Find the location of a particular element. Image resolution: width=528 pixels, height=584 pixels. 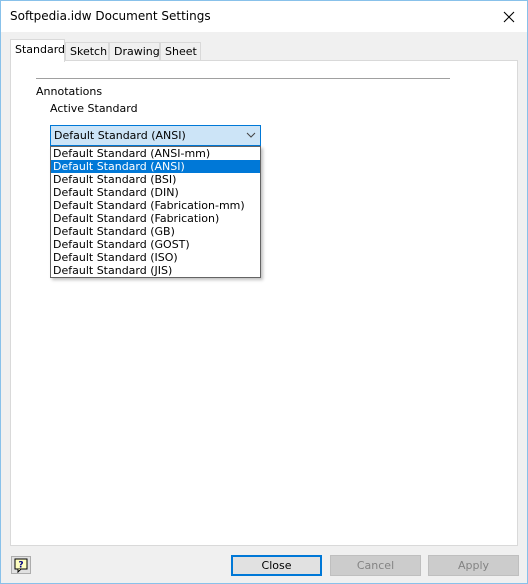

apply-button: Apply is located at coordinates (473, 565).